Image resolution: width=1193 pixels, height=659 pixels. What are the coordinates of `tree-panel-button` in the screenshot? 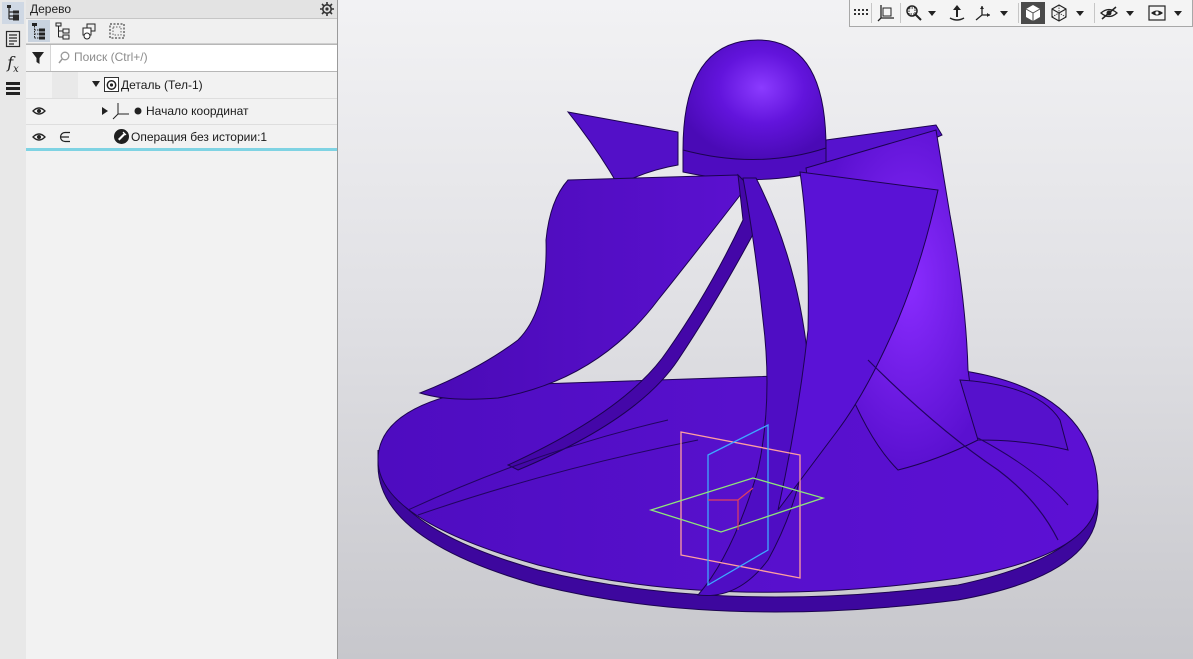 It's located at (13, 13).